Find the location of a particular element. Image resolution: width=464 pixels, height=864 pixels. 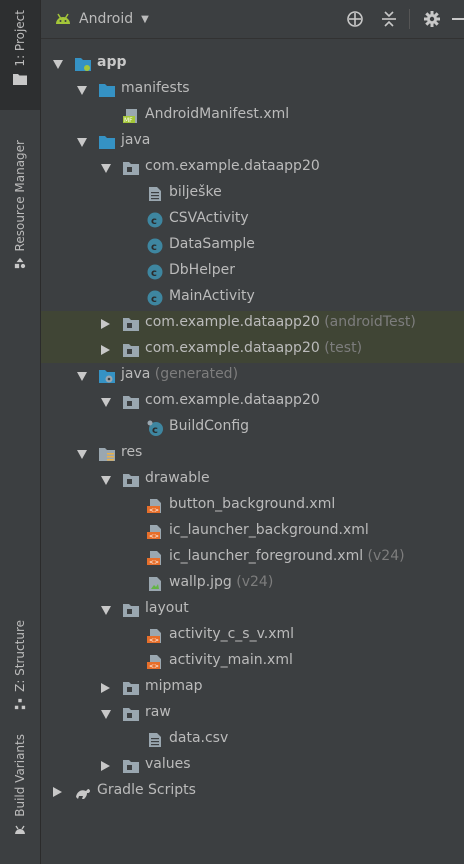

toolbar-actions is located at coordinates (398, 19).